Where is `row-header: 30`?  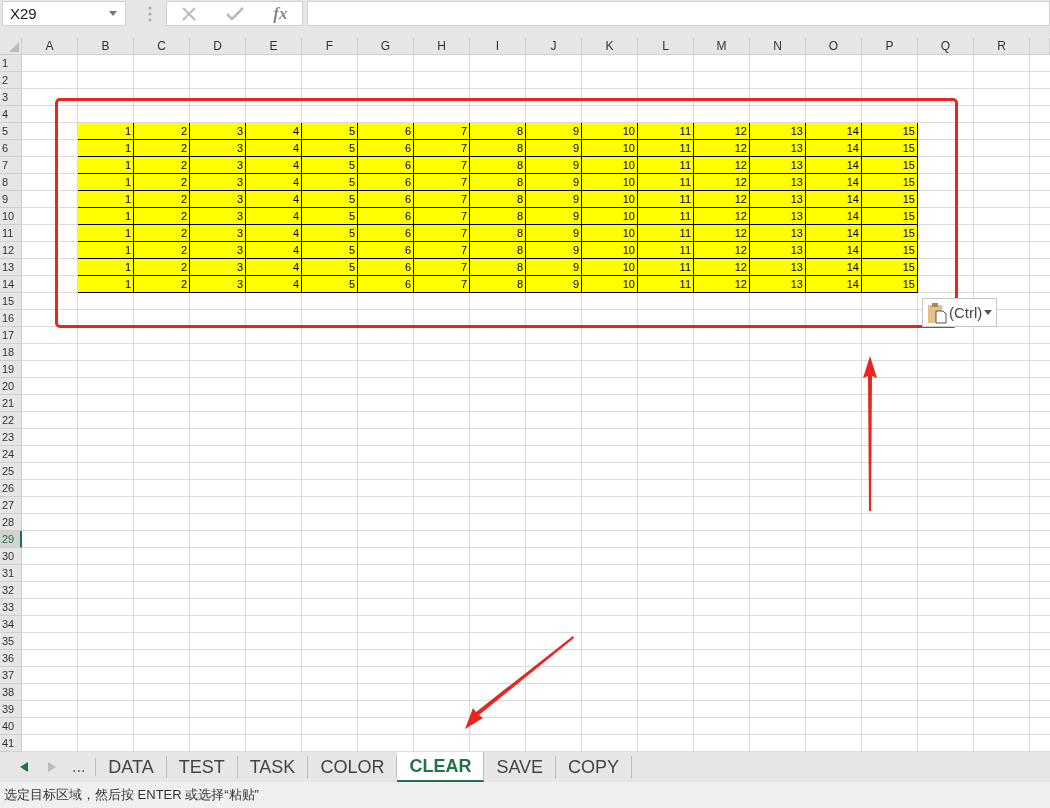 row-header: 30 is located at coordinates (11, 556).